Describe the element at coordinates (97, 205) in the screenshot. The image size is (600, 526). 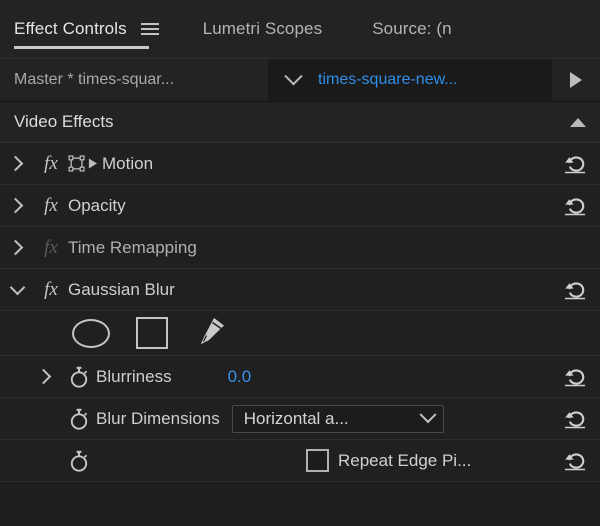
I see `effect-label: Opacity` at that location.